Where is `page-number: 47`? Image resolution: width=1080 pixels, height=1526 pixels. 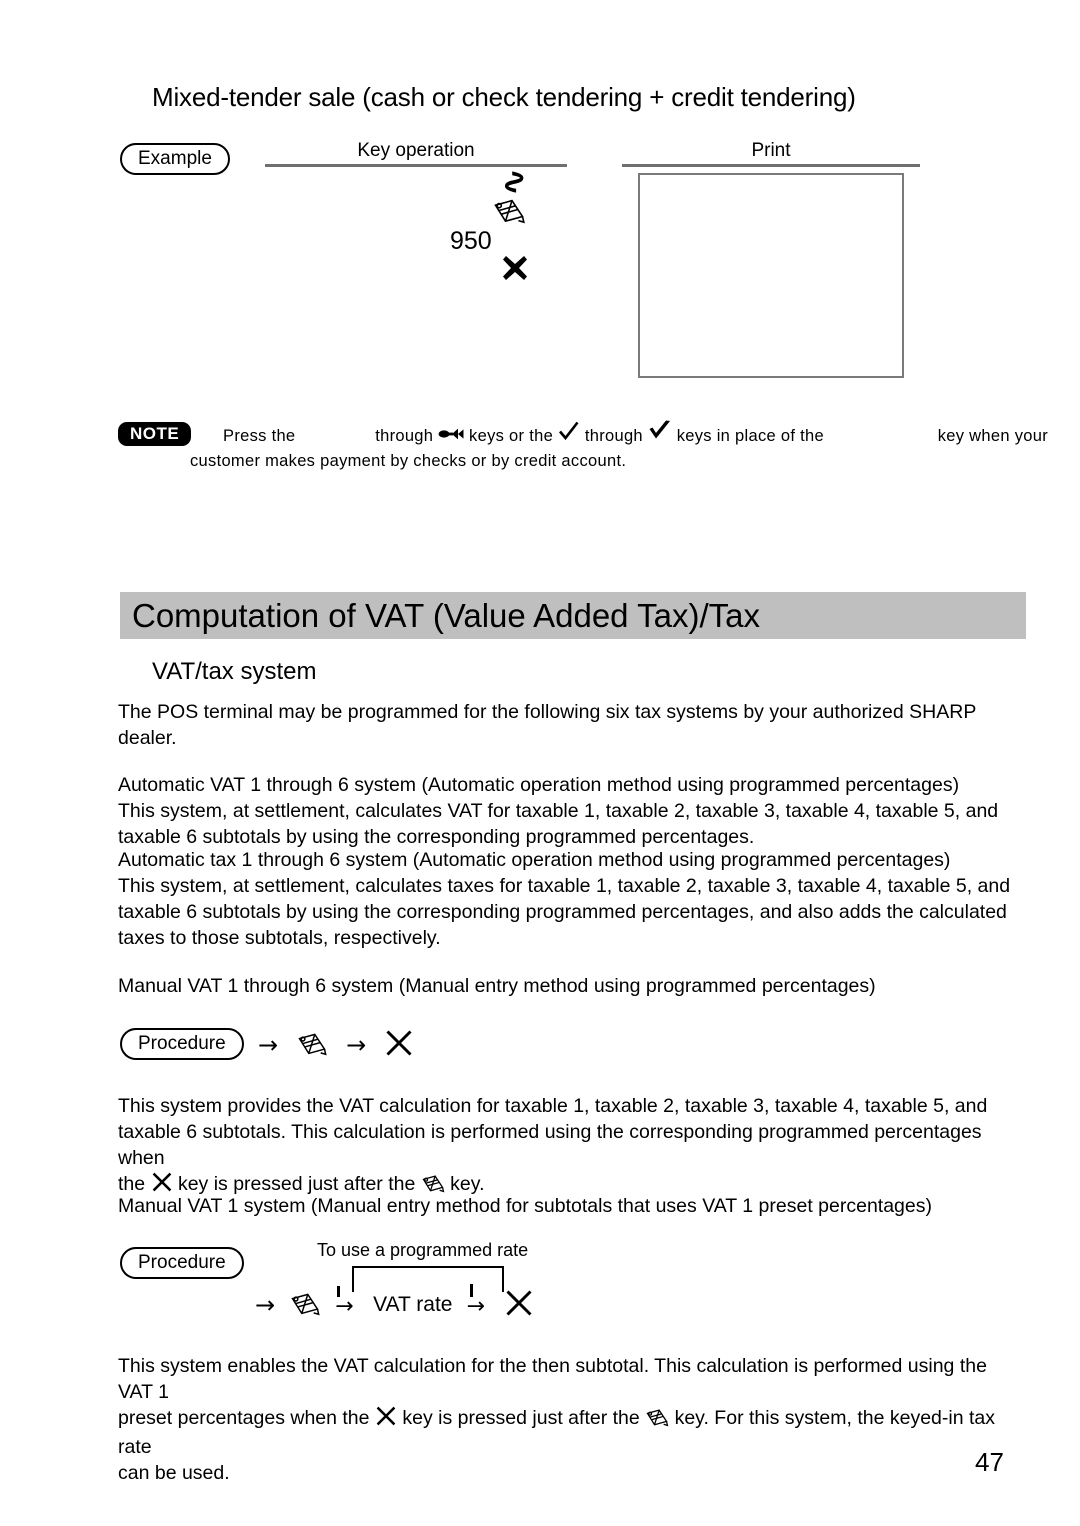
page-number: 47 is located at coordinates (989, 1462).